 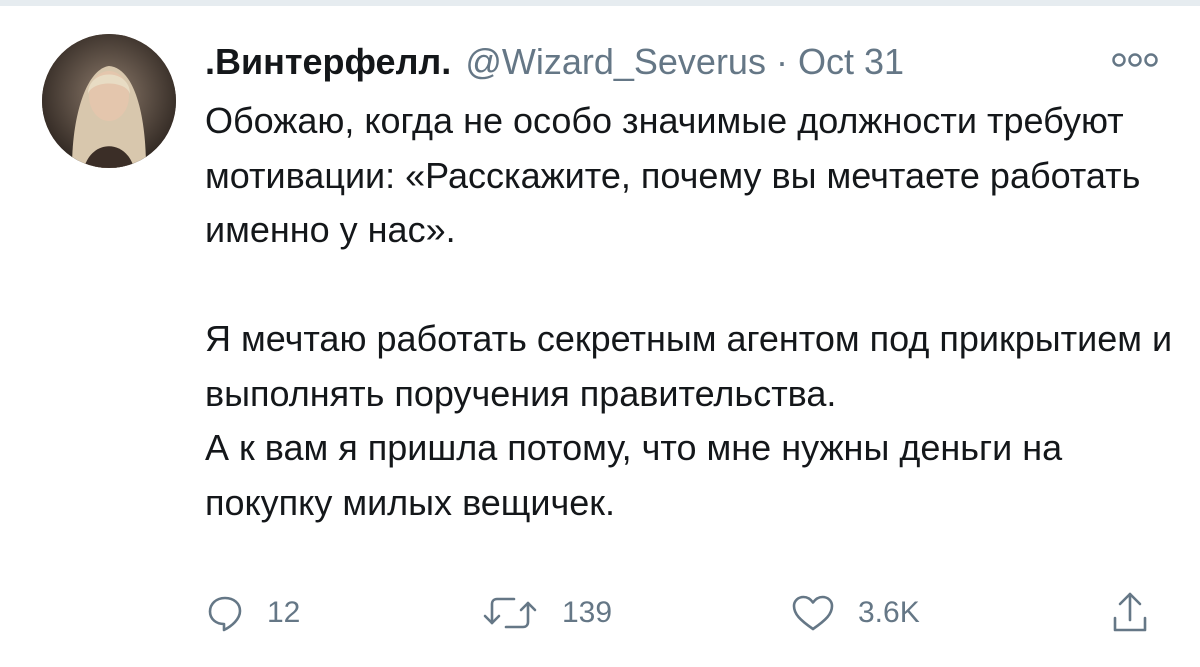 What do you see at coordinates (510, 613) in the screenshot?
I see `retweet-icon` at bounding box center [510, 613].